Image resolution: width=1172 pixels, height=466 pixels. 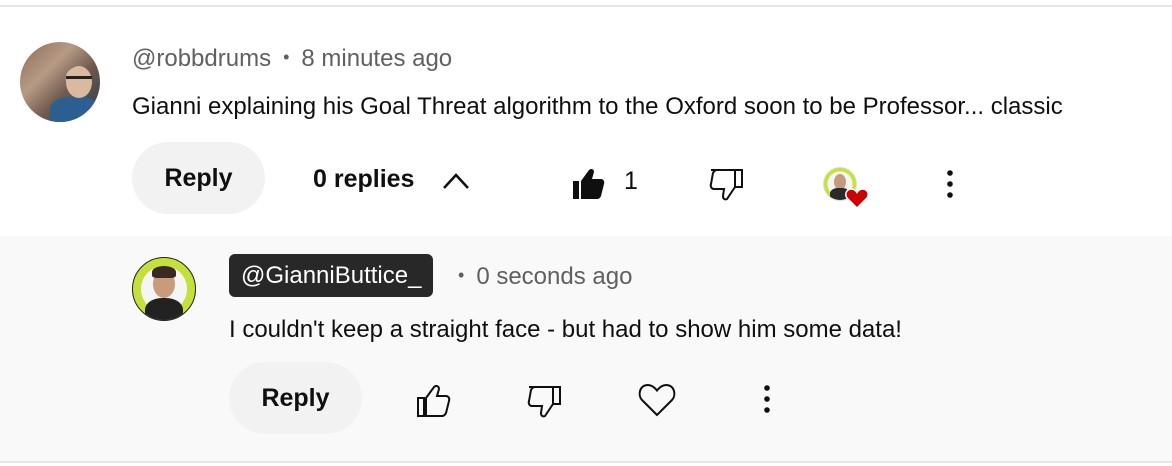 I want to click on thumbs-up-filled-icon, so click(x=588, y=184).